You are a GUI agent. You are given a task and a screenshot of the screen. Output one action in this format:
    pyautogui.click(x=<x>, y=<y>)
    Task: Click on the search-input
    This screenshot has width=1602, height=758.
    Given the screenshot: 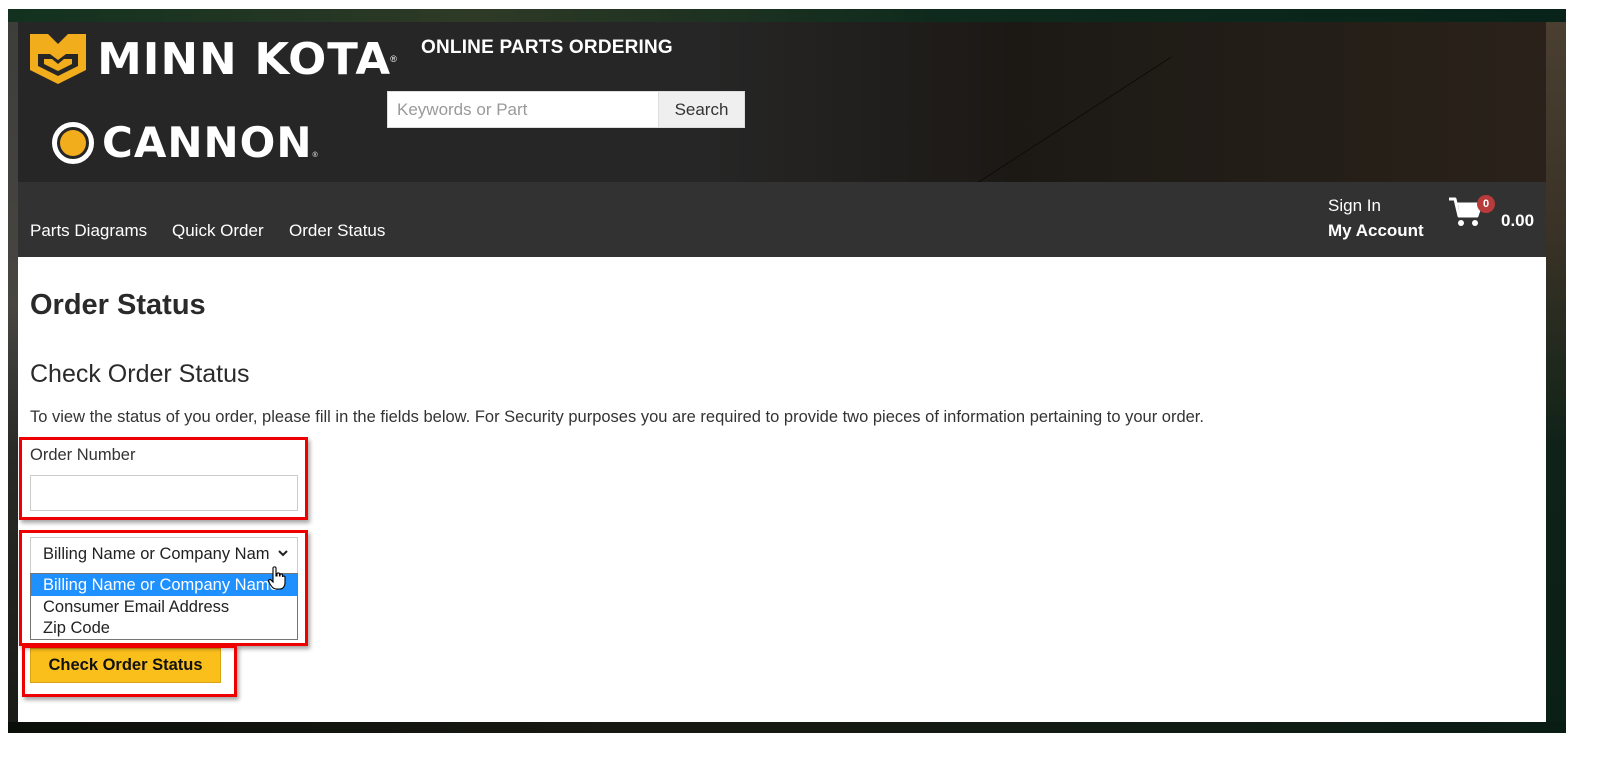 What is the action you would take?
    pyautogui.click(x=523, y=109)
    